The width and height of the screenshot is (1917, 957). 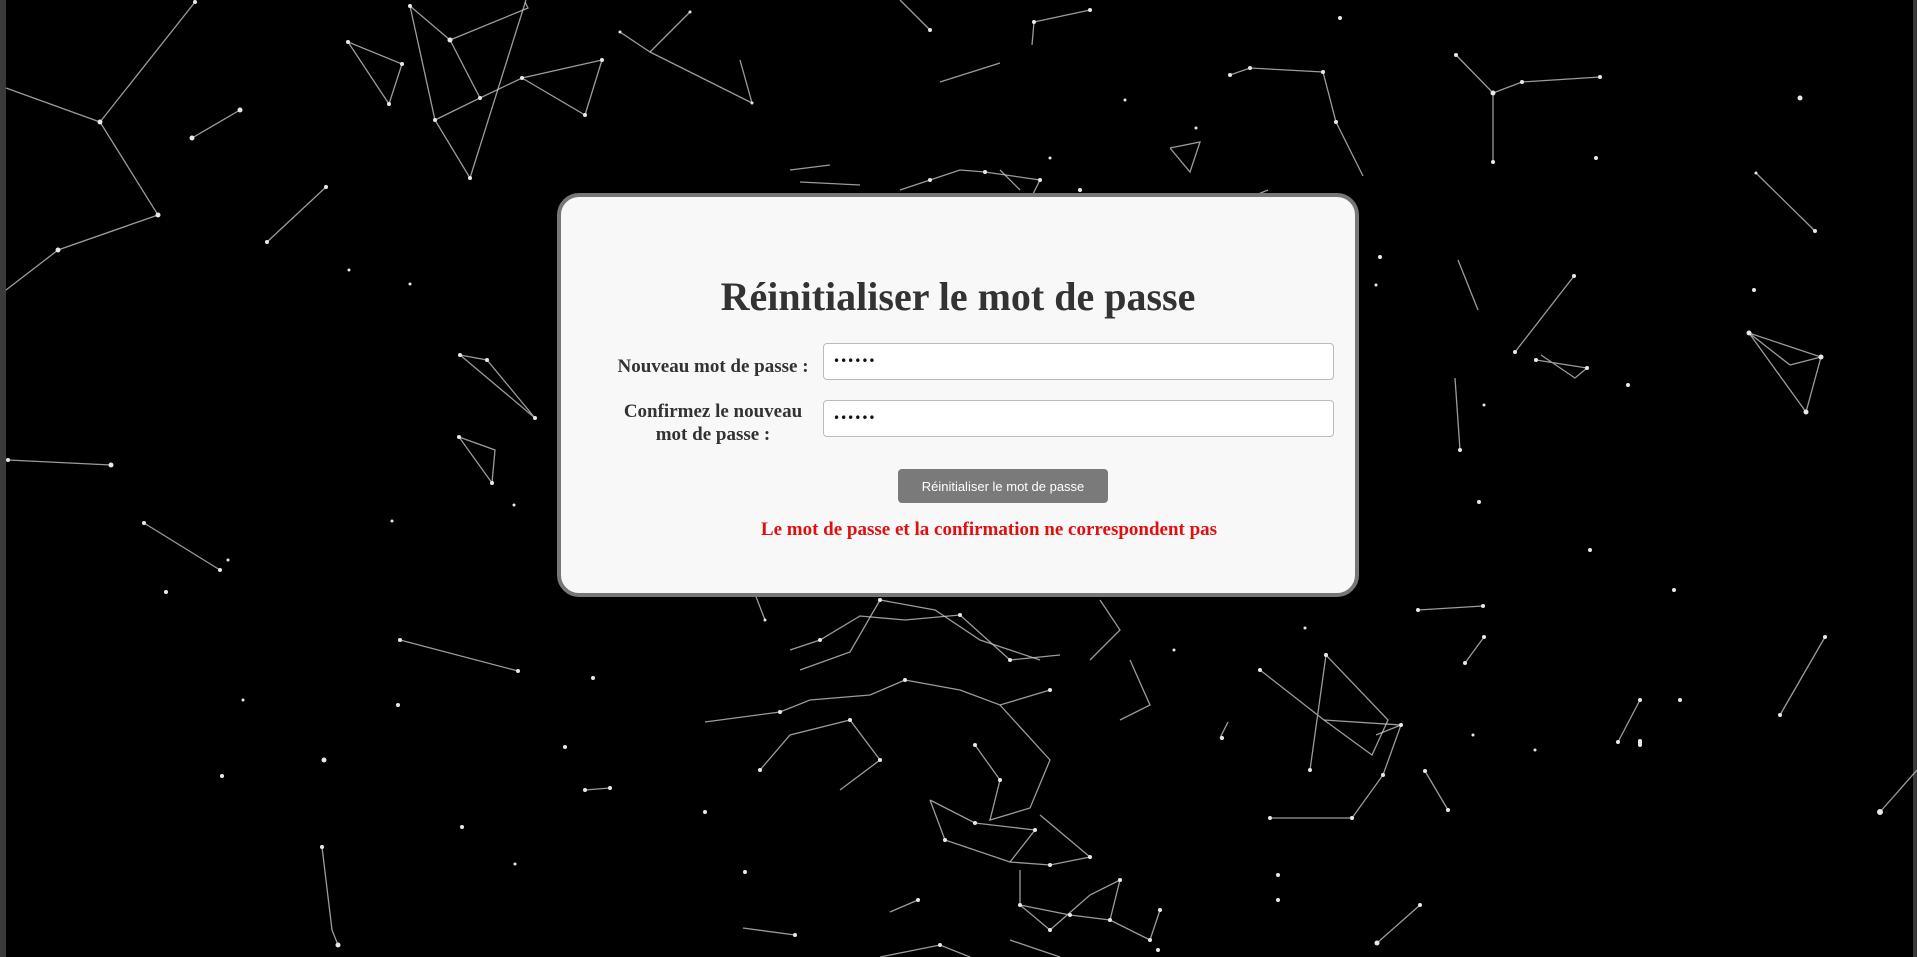 I want to click on new-password-field: ••••••, so click(x=1078, y=361).